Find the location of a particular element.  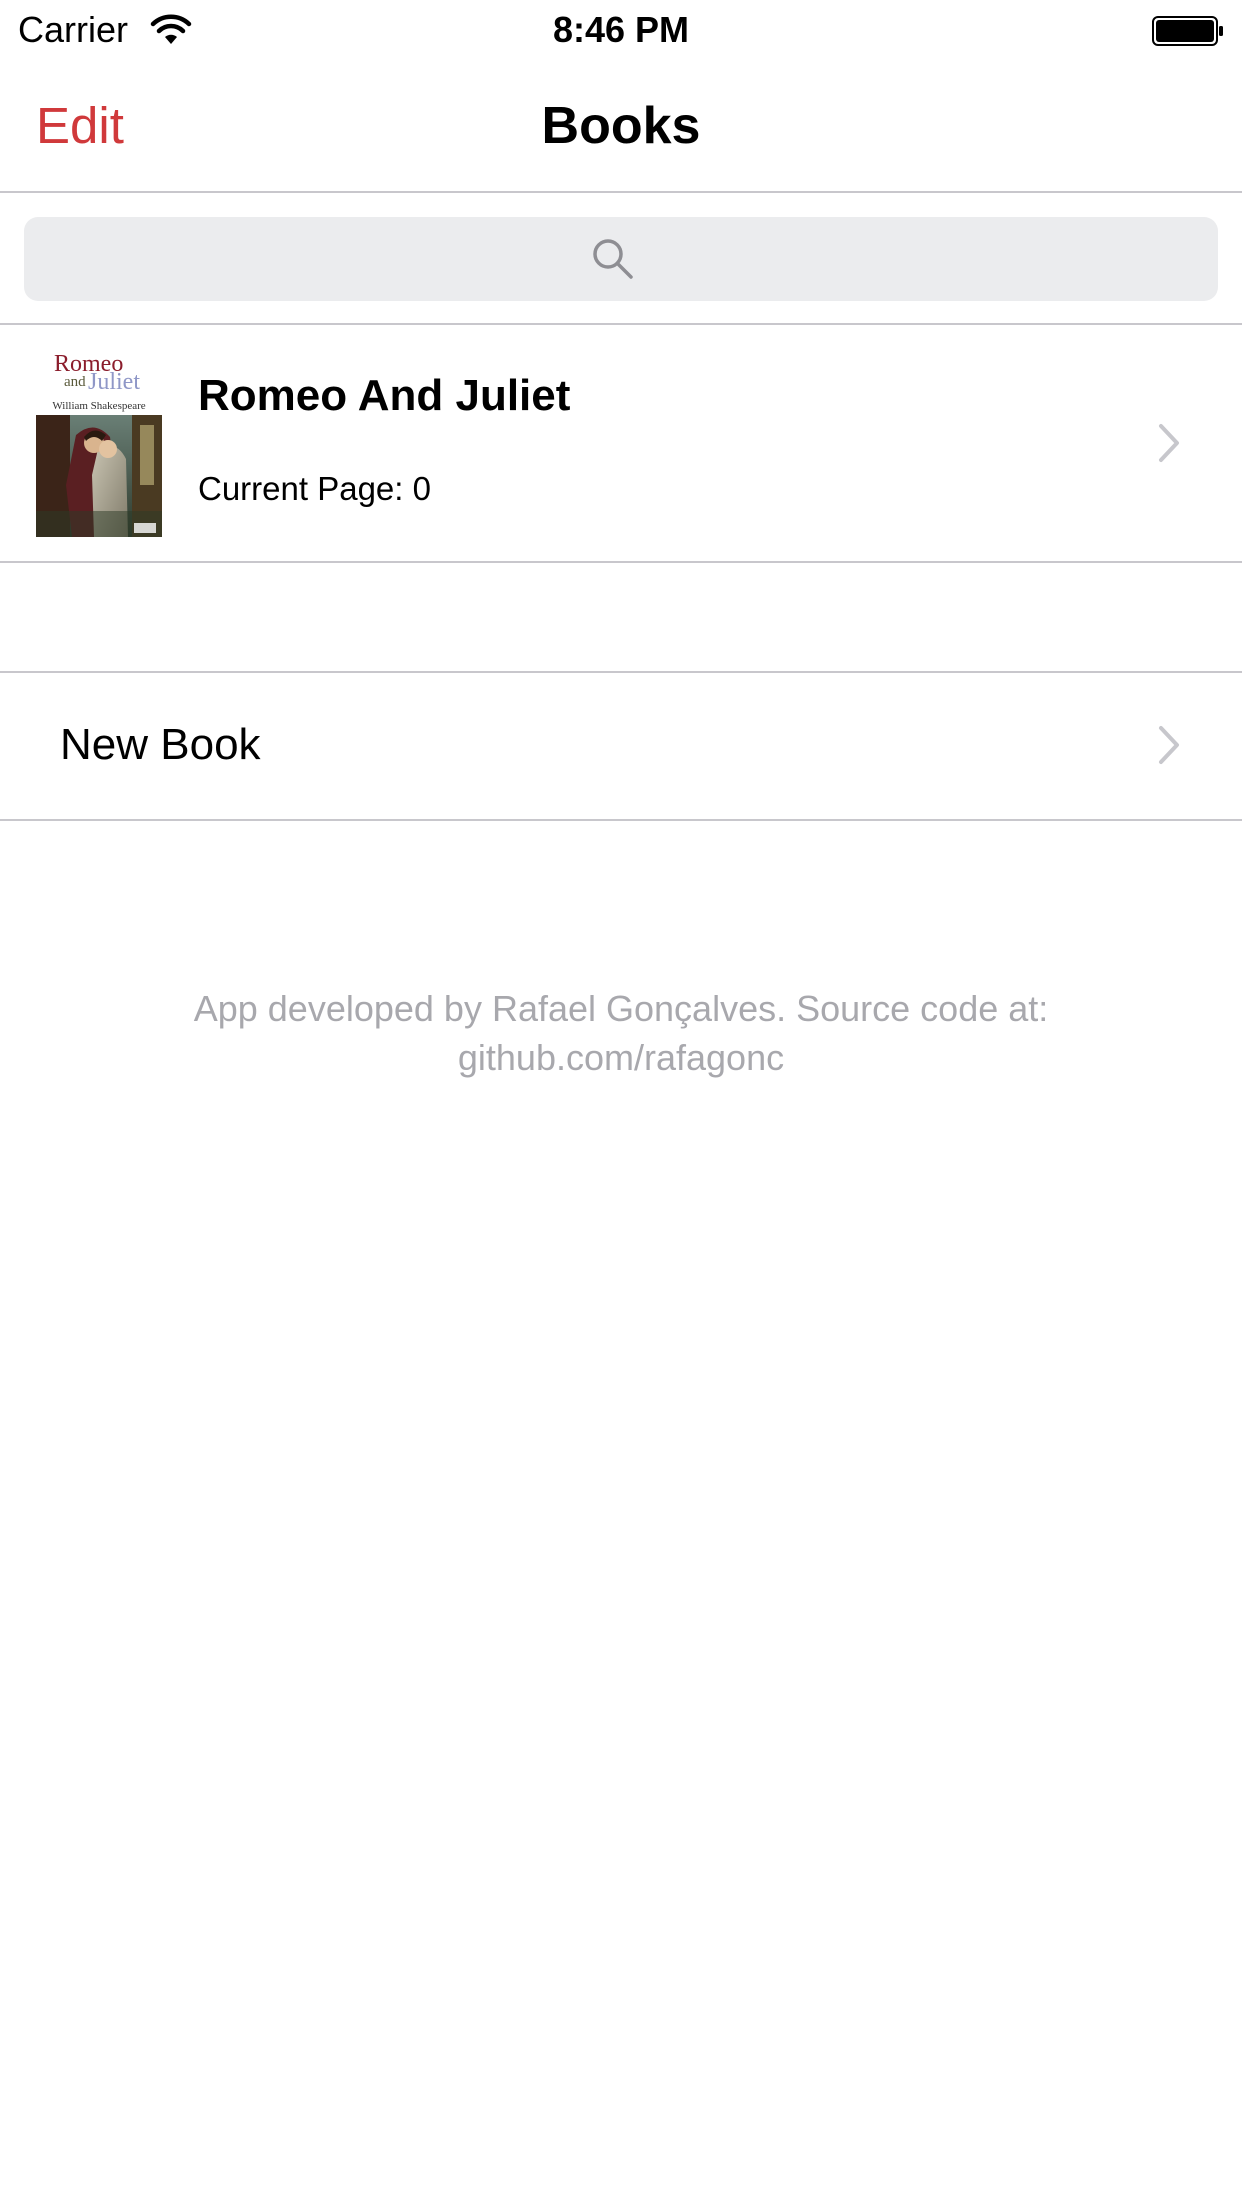

status-time: 8:46 PM is located at coordinates (621, 29).